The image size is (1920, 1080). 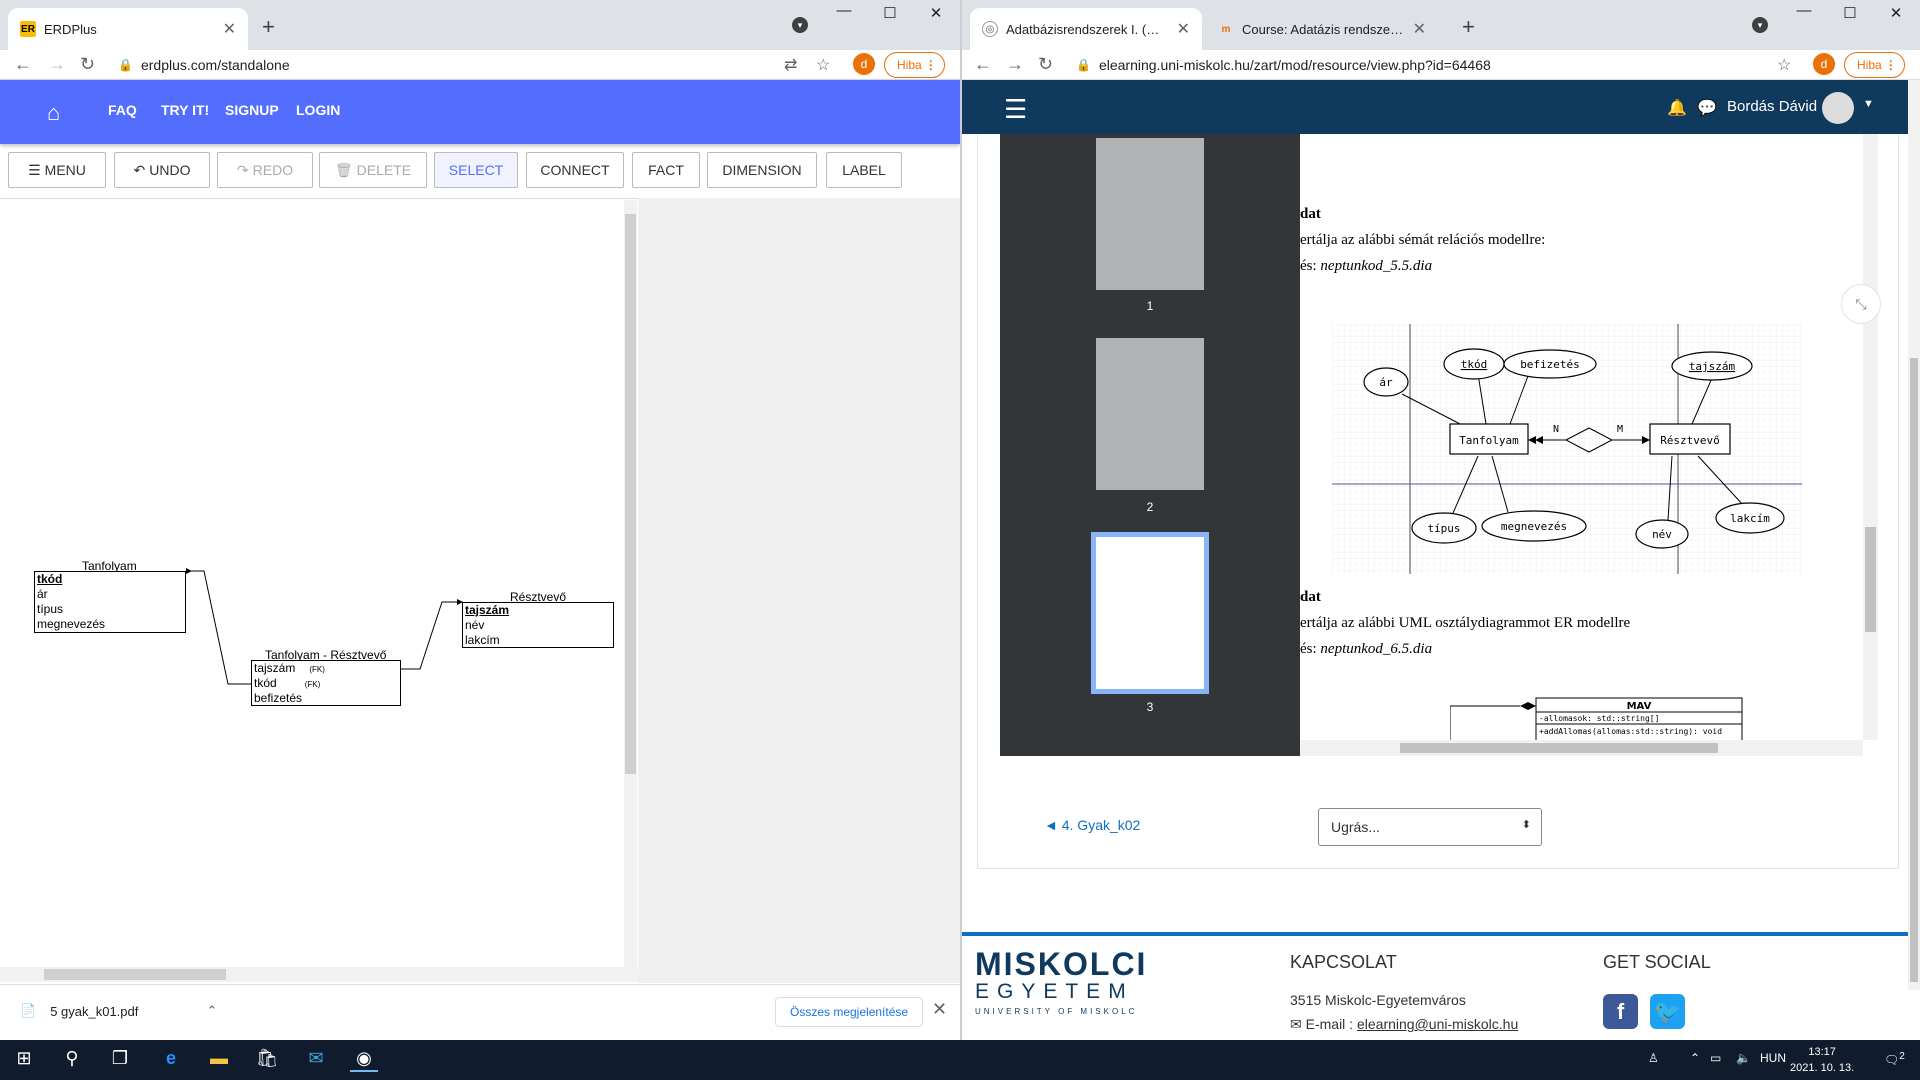 I want to click on entity-kapcsolo: tajszám (FK) tkód (FK) befizetés, so click(x=326, y=683).